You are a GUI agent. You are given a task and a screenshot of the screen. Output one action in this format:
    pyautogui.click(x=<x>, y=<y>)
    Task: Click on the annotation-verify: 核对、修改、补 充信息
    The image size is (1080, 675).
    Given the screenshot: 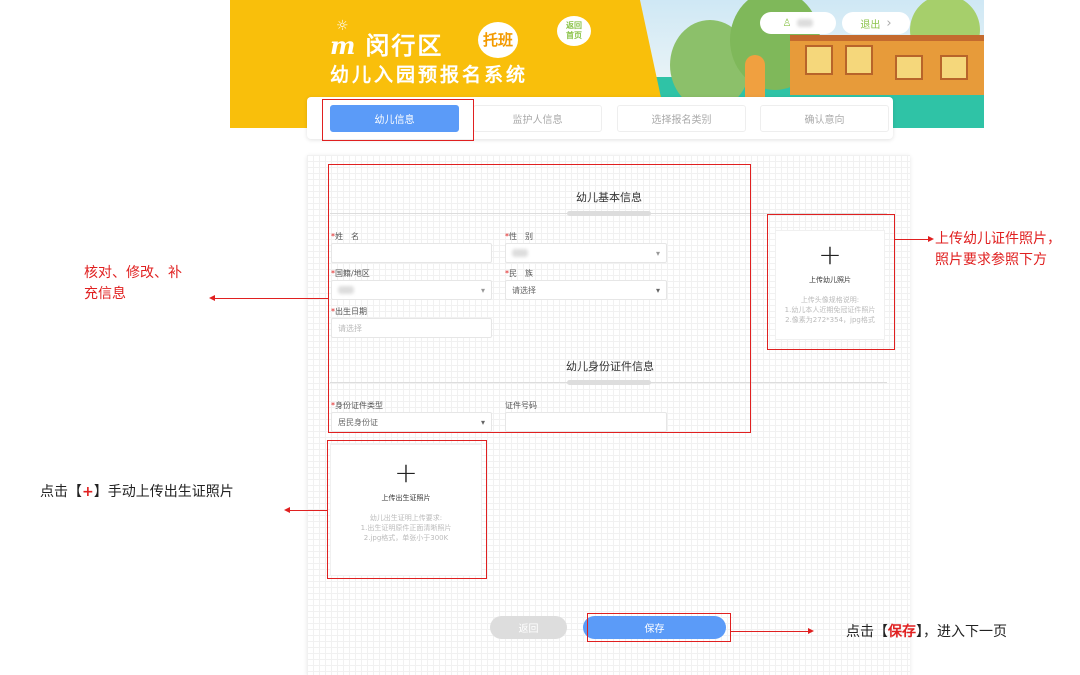 What is the action you would take?
    pyautogui.click(x=133, y=283)
    